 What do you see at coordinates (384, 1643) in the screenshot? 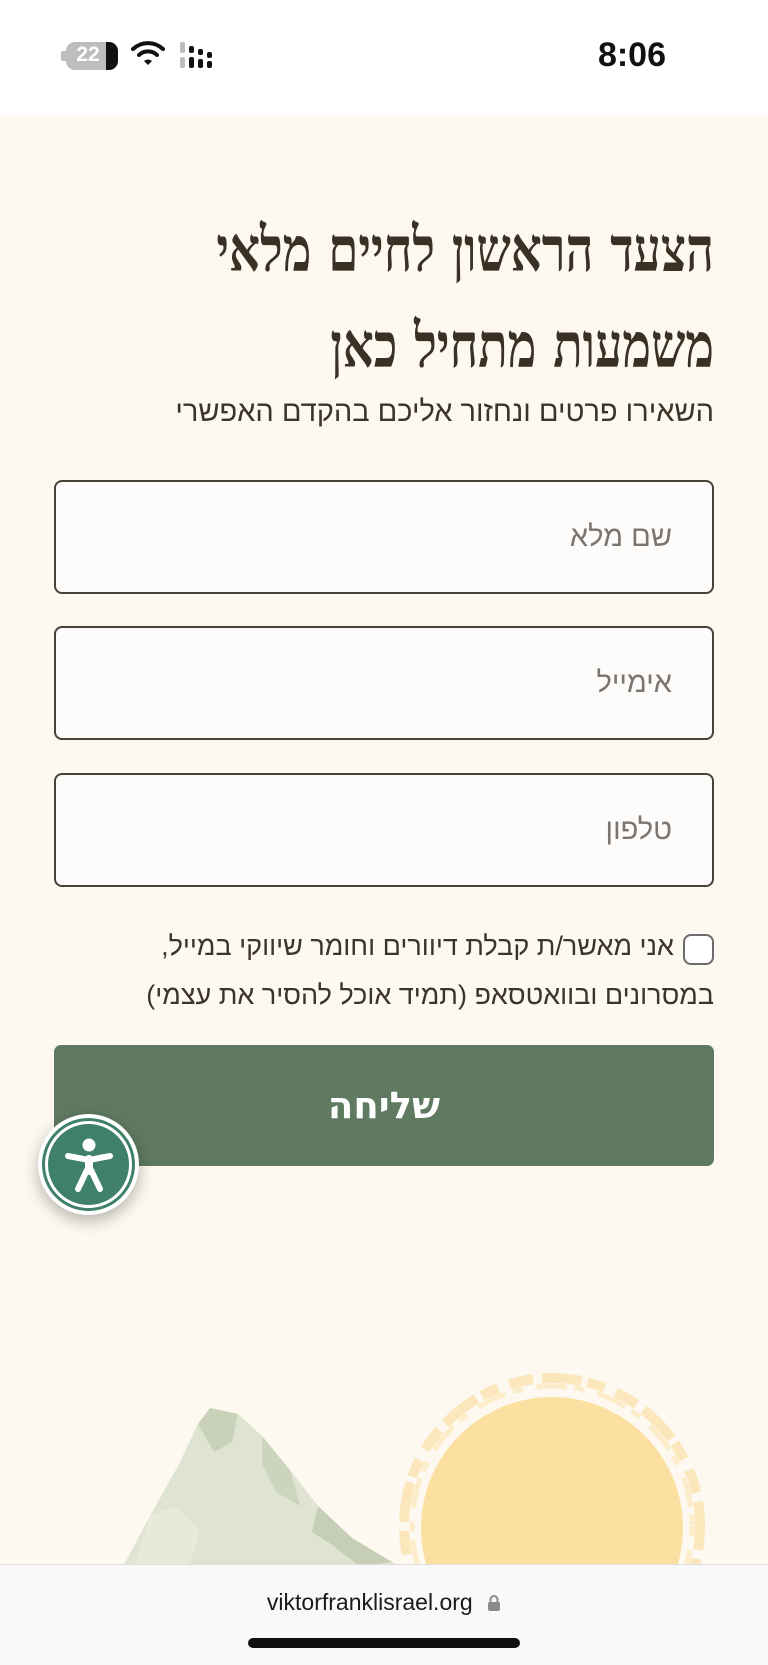
I see `home-indicator` at bounding box center [384, 1643].